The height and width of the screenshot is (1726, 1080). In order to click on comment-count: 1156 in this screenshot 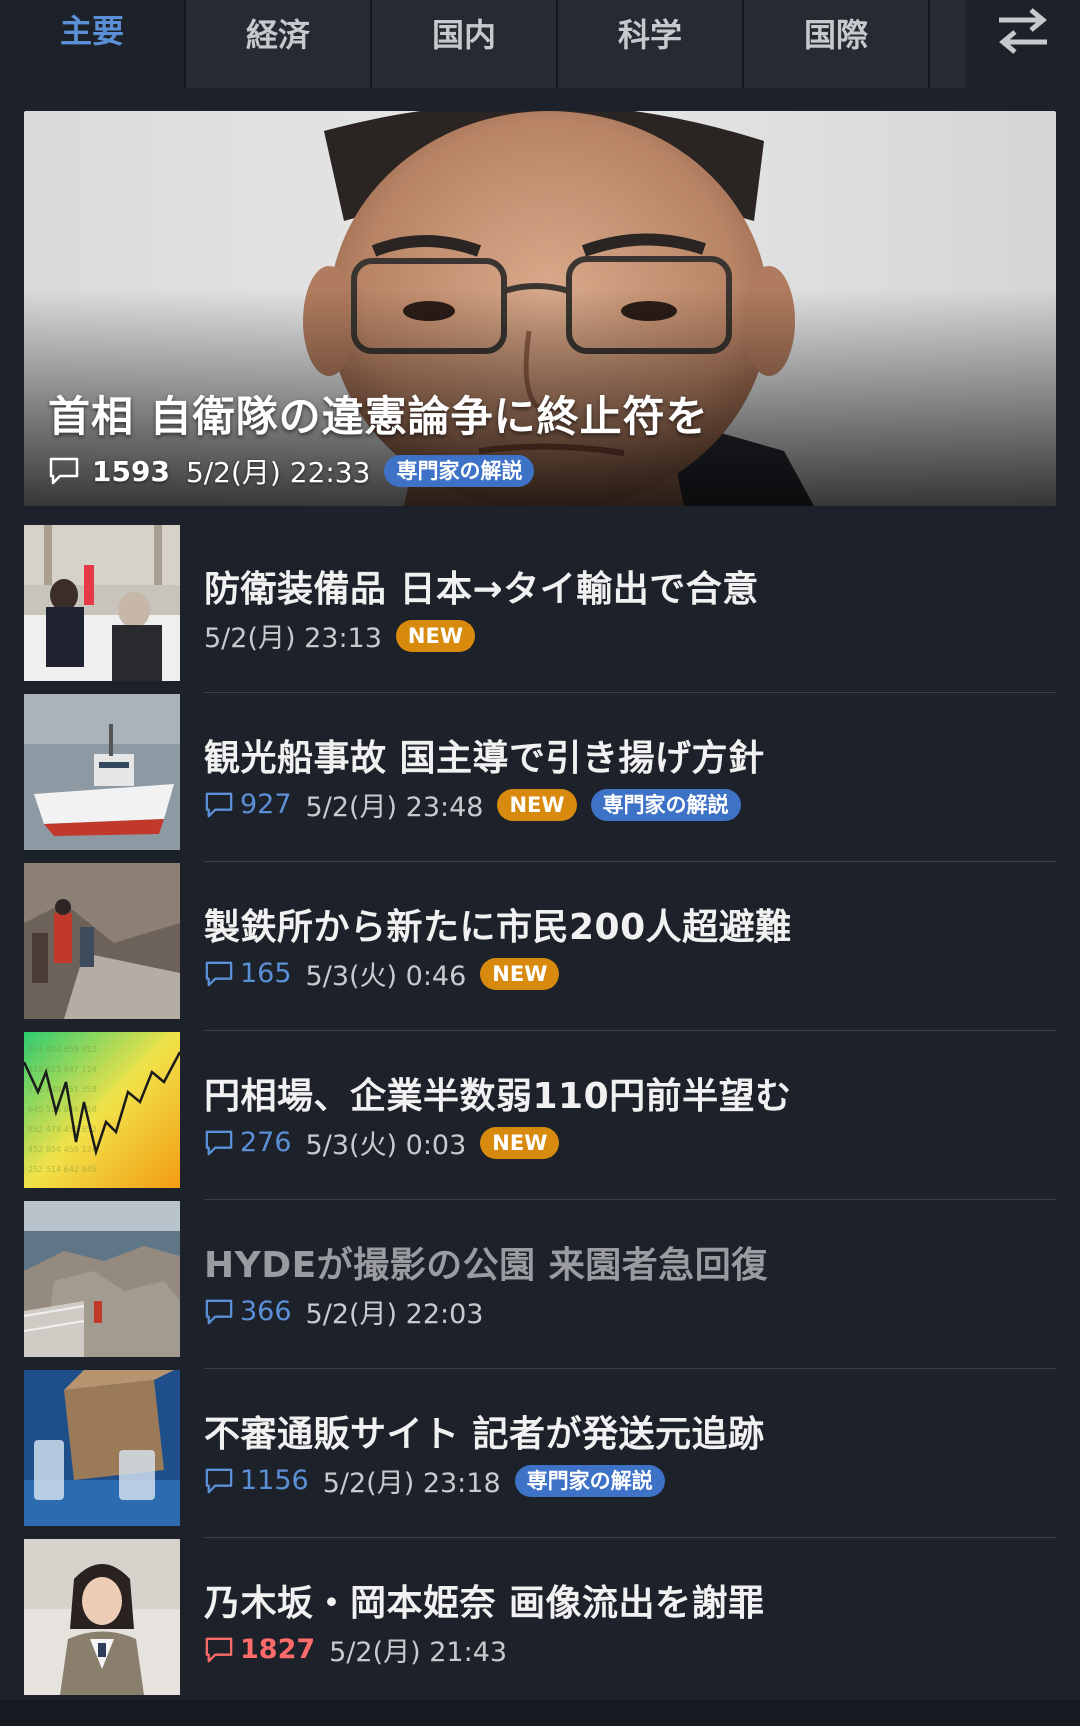, I will do `click(274, 1480)`.